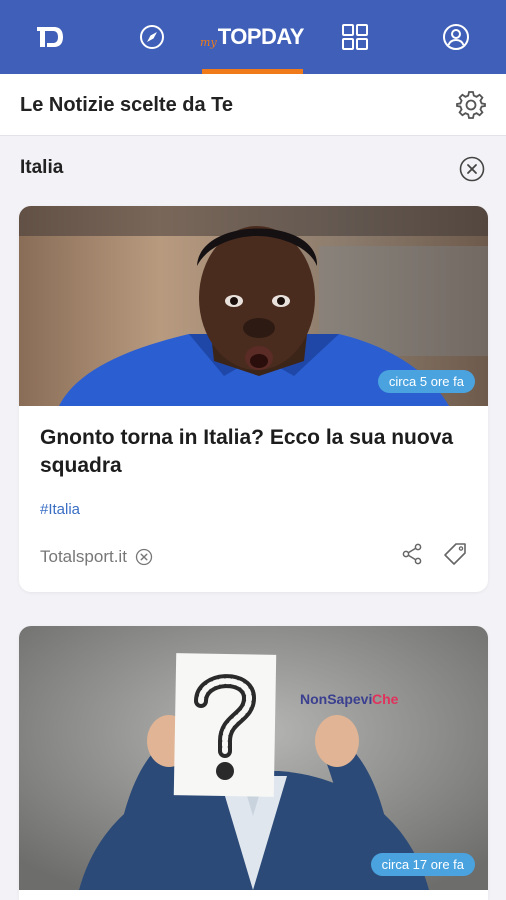  I want to click on topday-logo-icon, so click(50, 37).